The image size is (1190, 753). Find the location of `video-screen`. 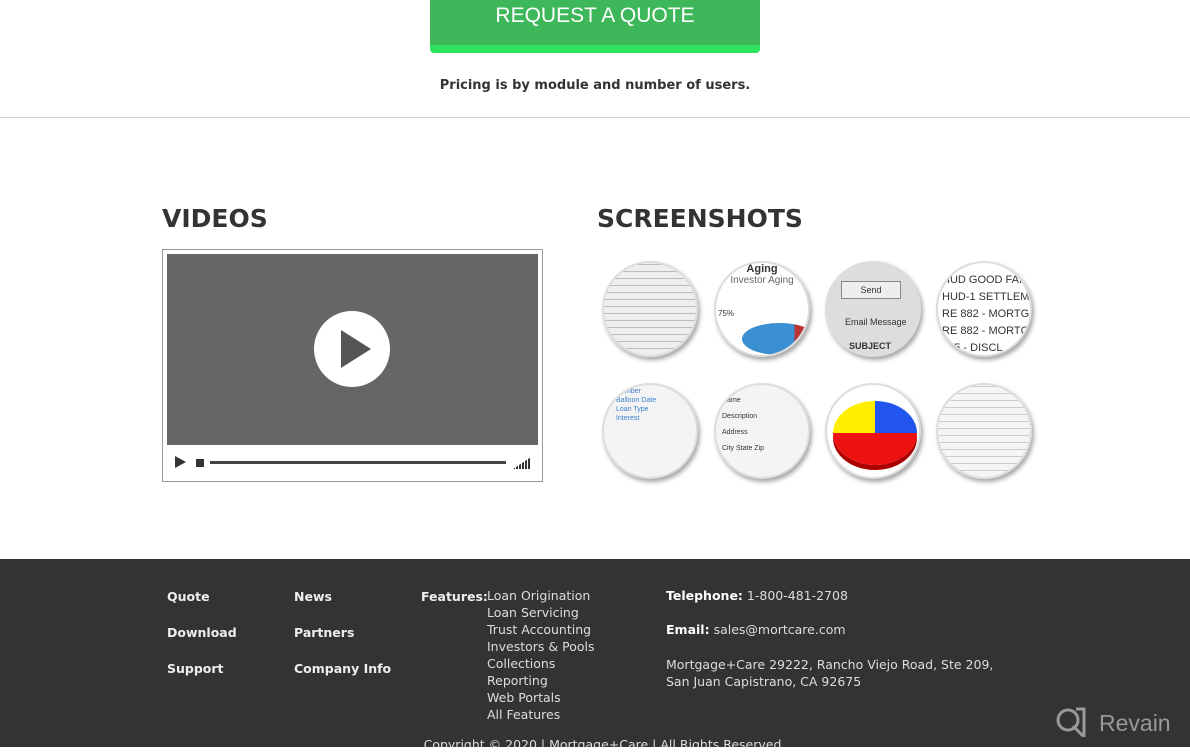

video-screen is located at coordinates (352, 349).